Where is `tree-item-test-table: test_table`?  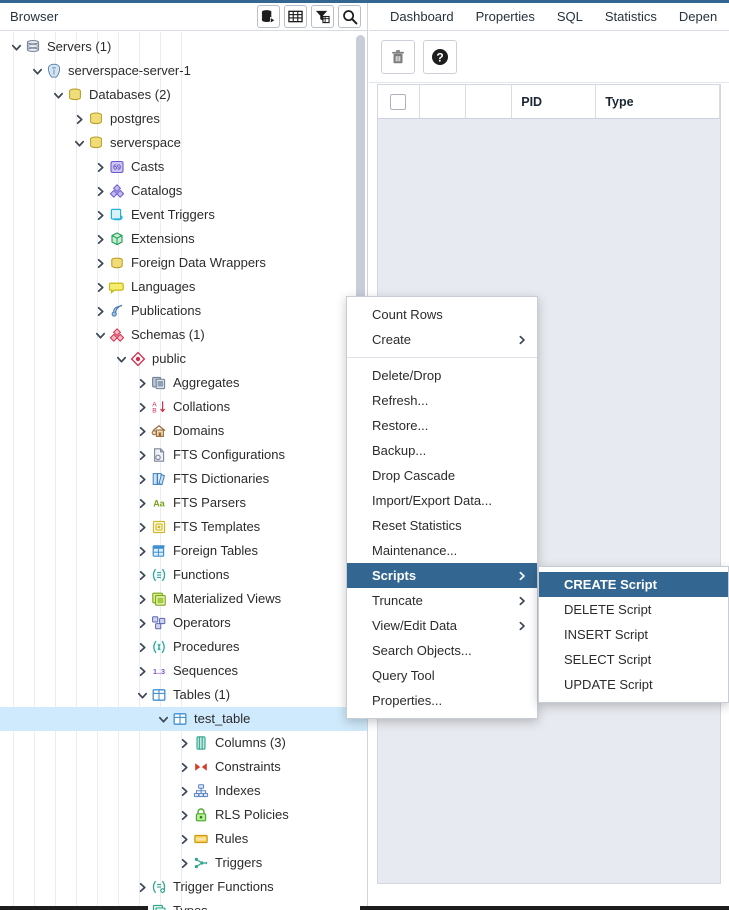 tree-item-test-table: test_table is located at coordinates (183, 719).